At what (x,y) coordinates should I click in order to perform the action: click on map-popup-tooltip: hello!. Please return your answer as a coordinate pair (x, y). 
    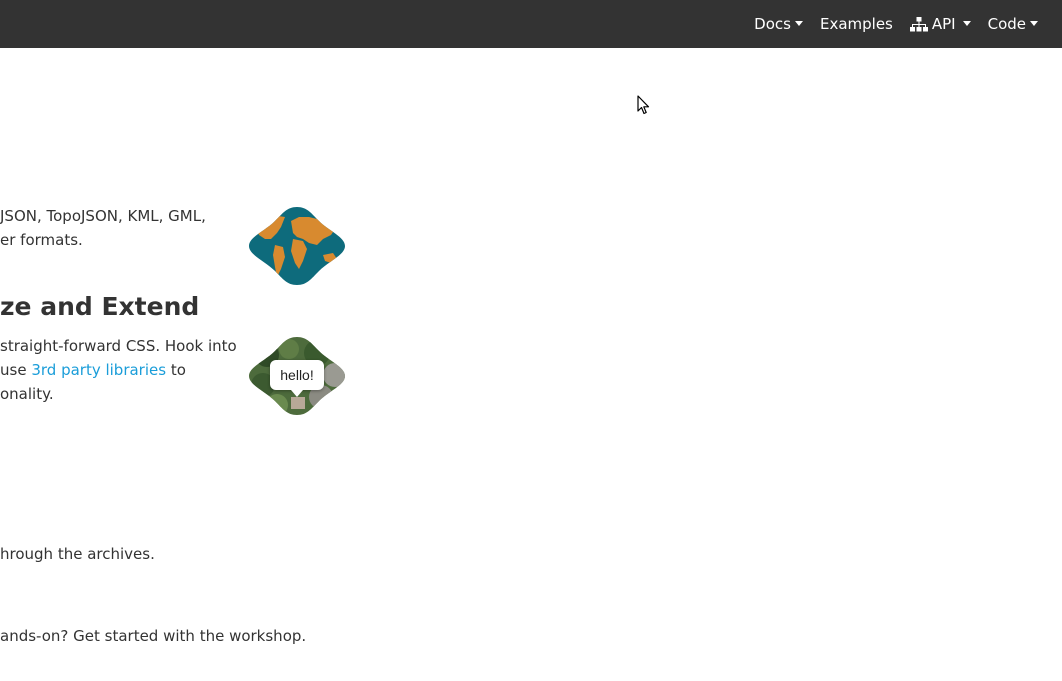
    Looking at the image, I should click on (297, 378).